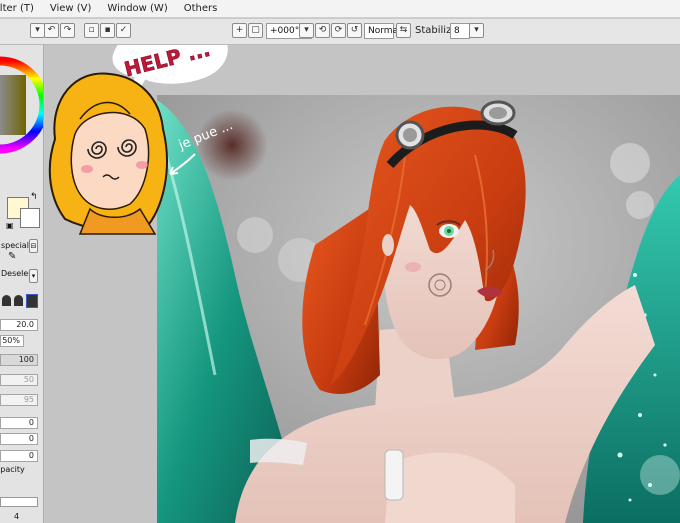 The image size is (680, 523). What do you see at coordinates (17, 516) in the screenshot?
I see `bottom-value: 4` at bounding box center [17, 516].